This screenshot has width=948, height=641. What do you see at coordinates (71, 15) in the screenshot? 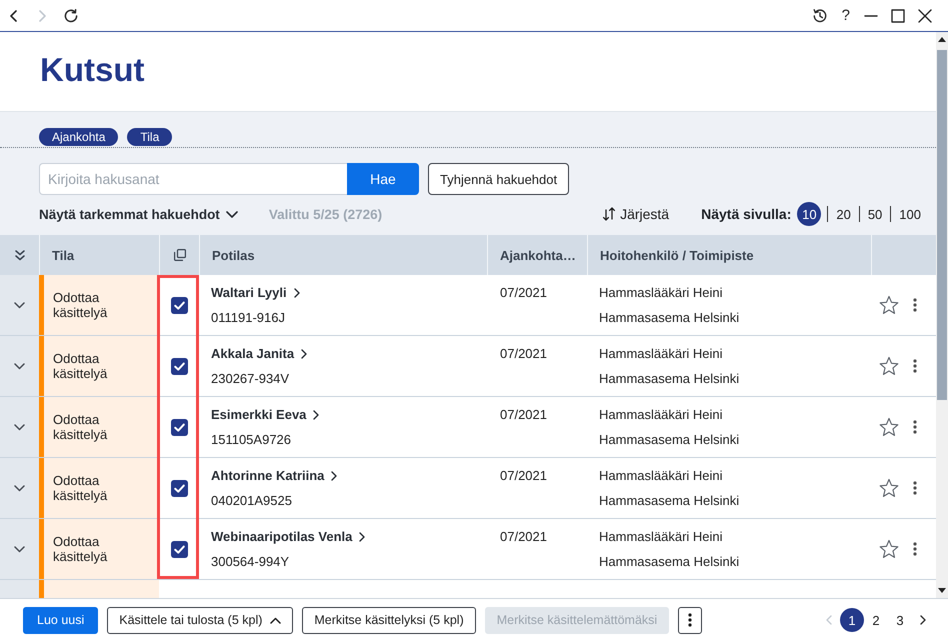
I see `reload-icon` at bounding box center [71, 15].